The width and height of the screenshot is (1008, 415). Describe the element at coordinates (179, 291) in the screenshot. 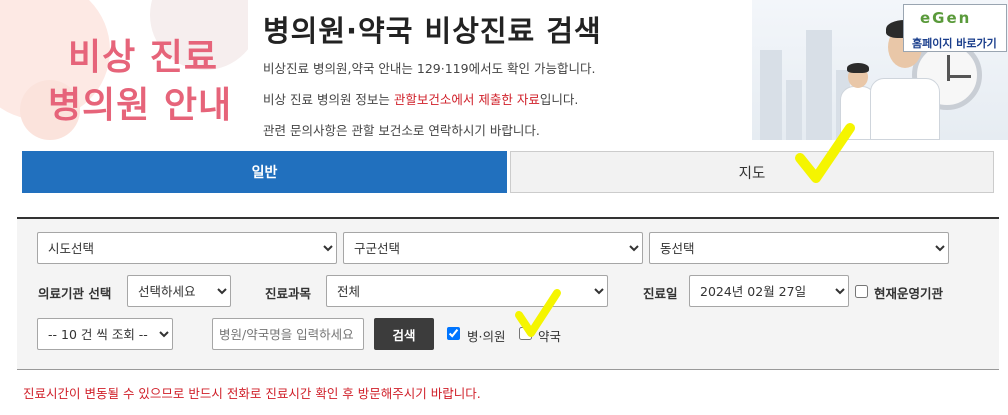

I see `institution-select: 선택하세요` at that location.